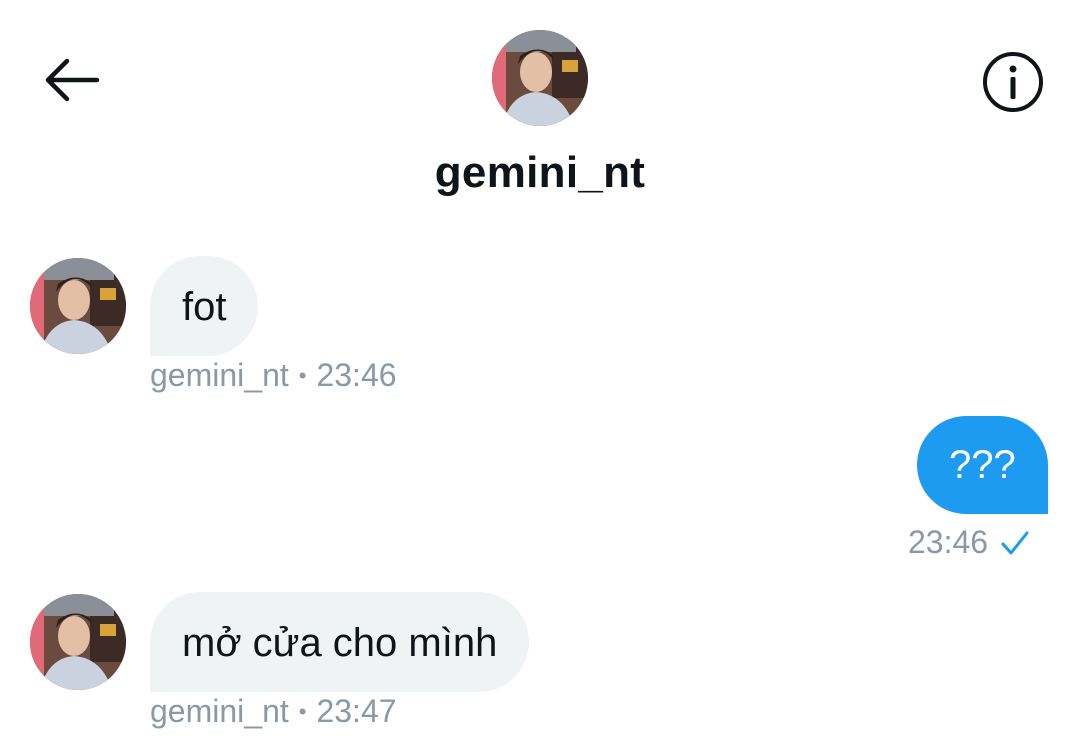 The height and width of the screenshot is (742, 1080). I want to click on message-time: 23:47, so click(356, 711).